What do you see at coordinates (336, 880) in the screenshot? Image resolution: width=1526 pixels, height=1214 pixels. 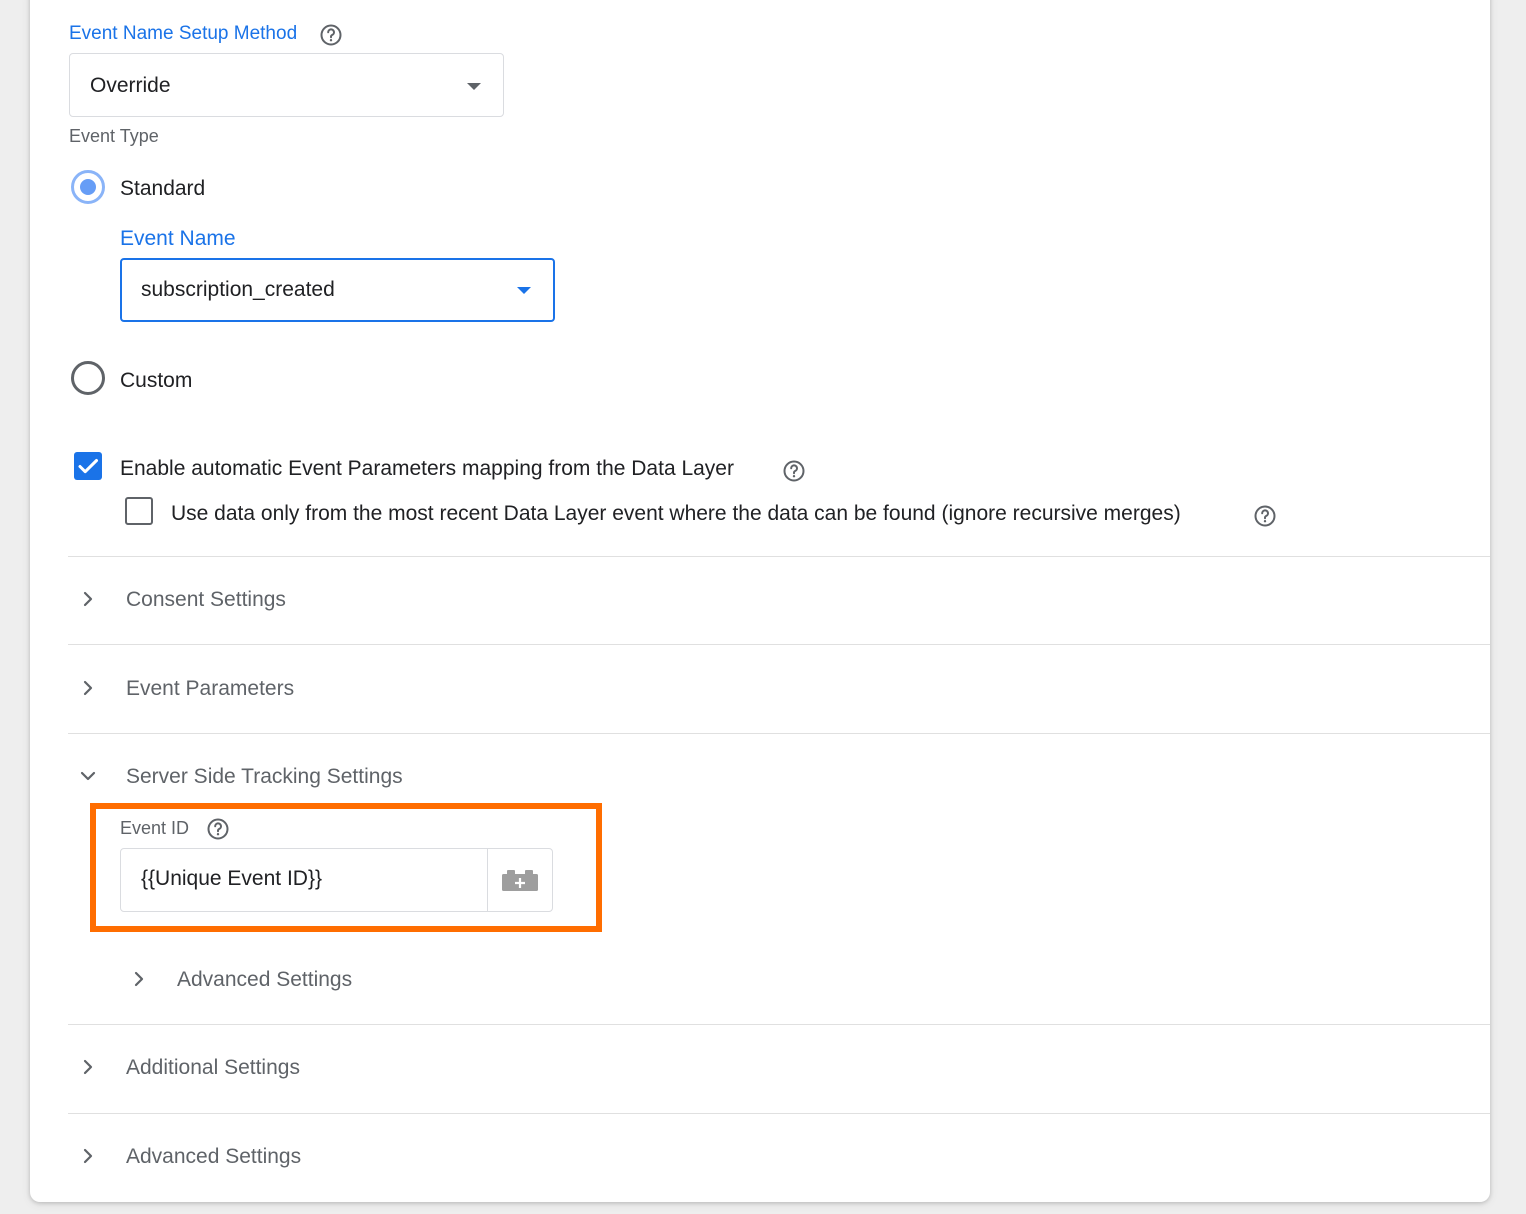 I see `event-id-input: {{Unique Event ID}}` at bounding box center [336, 880].